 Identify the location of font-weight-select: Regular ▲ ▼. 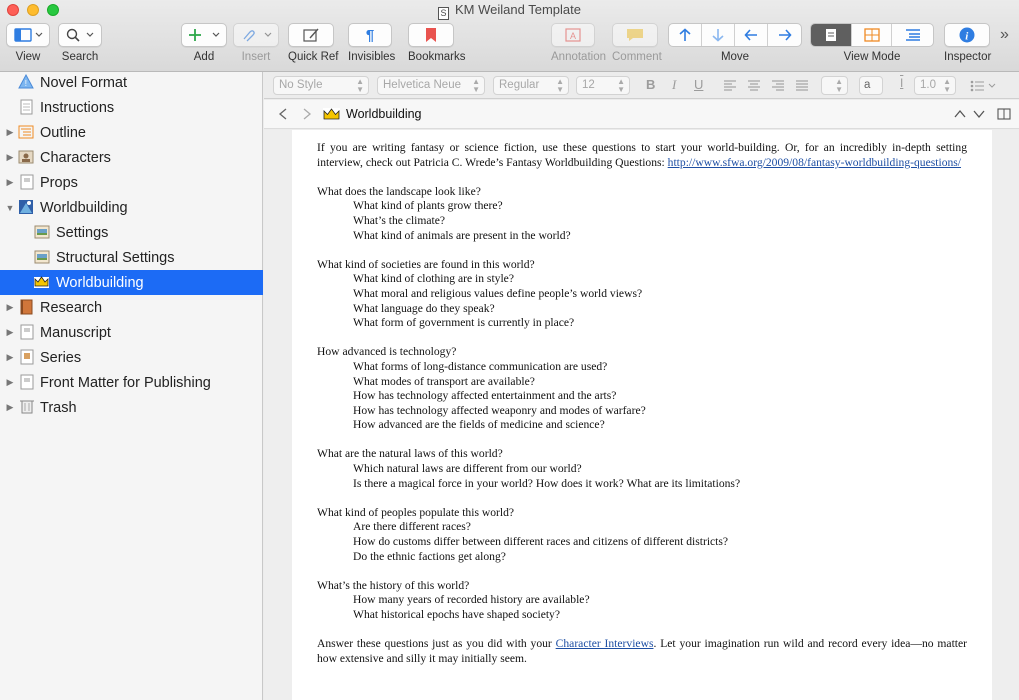
(531, 85).